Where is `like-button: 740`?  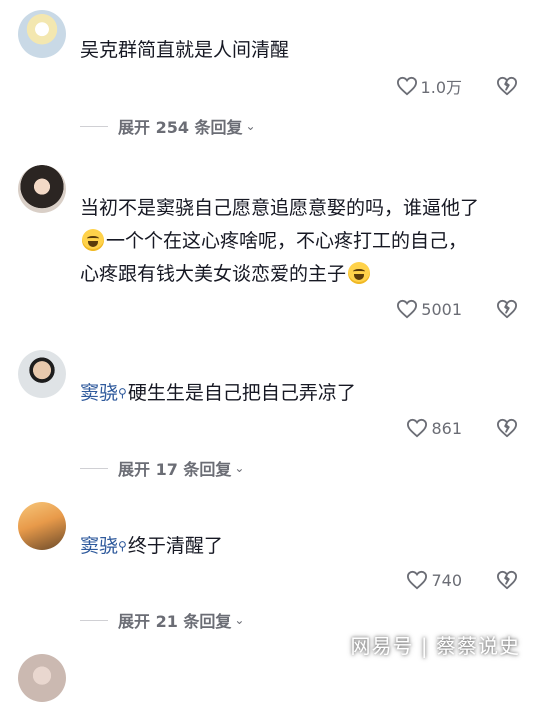
like-button: 740 is located at coordinates (434, 580).